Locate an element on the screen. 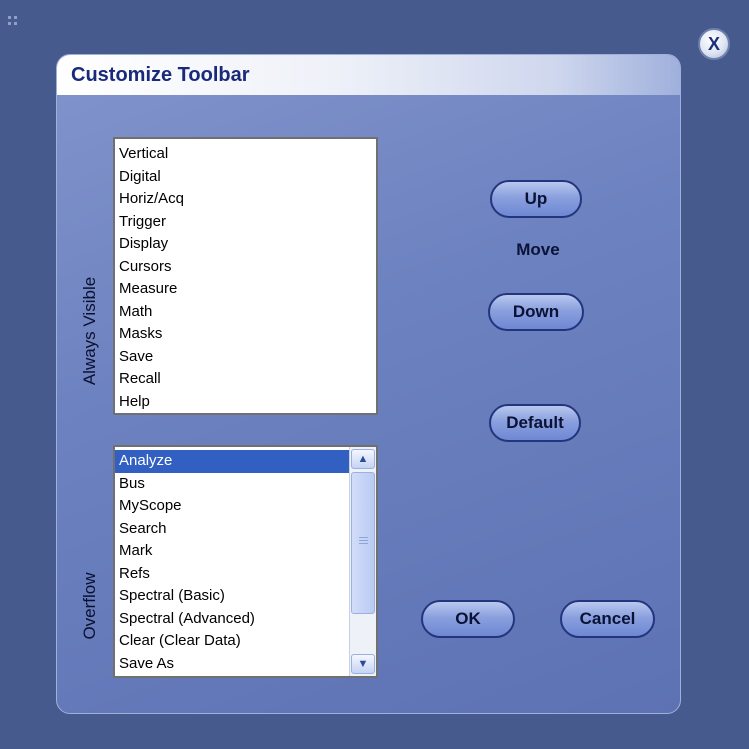  ok-button-label: OK is located at coordinates (468, 618).